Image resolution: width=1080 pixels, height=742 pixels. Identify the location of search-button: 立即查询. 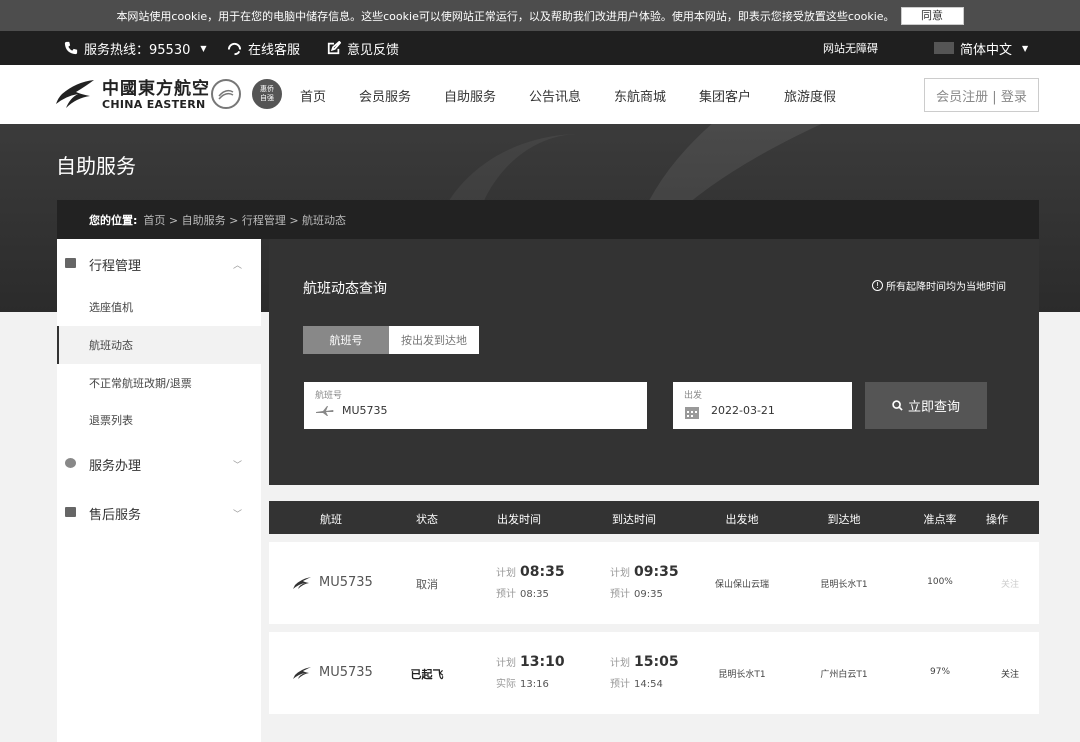
(926, 405).